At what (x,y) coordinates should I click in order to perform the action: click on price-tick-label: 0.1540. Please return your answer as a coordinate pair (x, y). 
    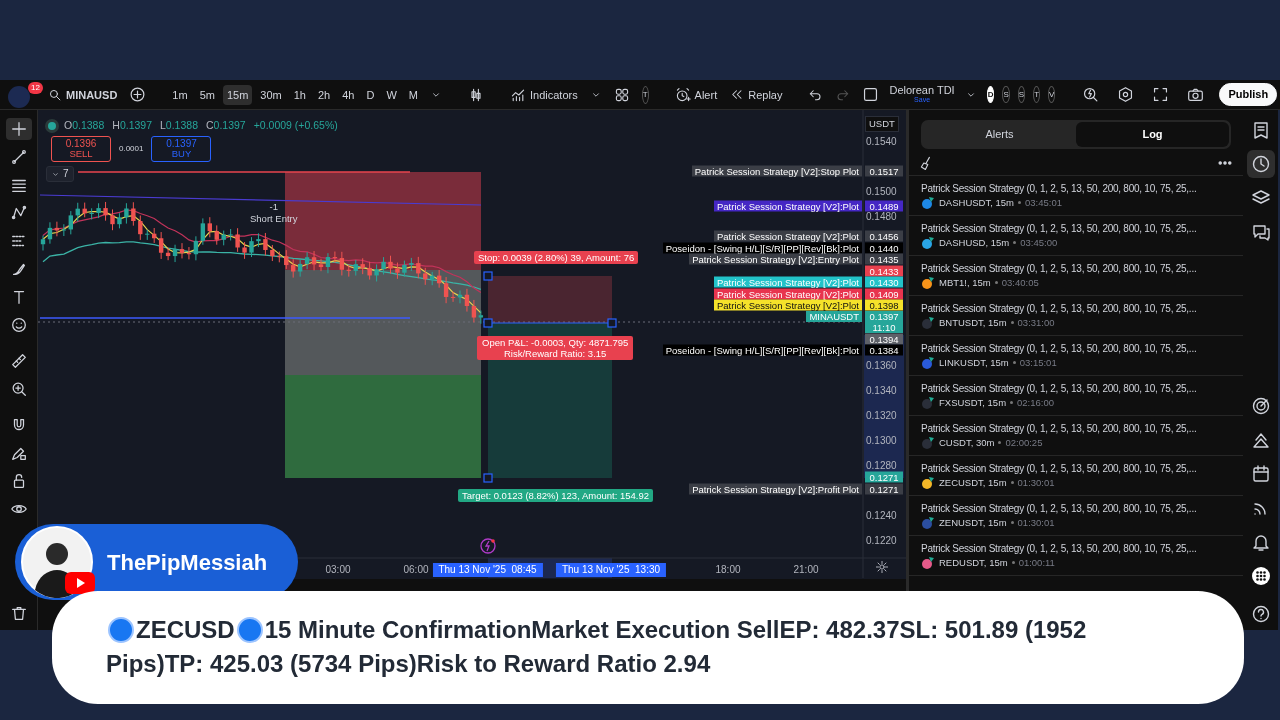
    Looking at the image, I should click on (881, 142).